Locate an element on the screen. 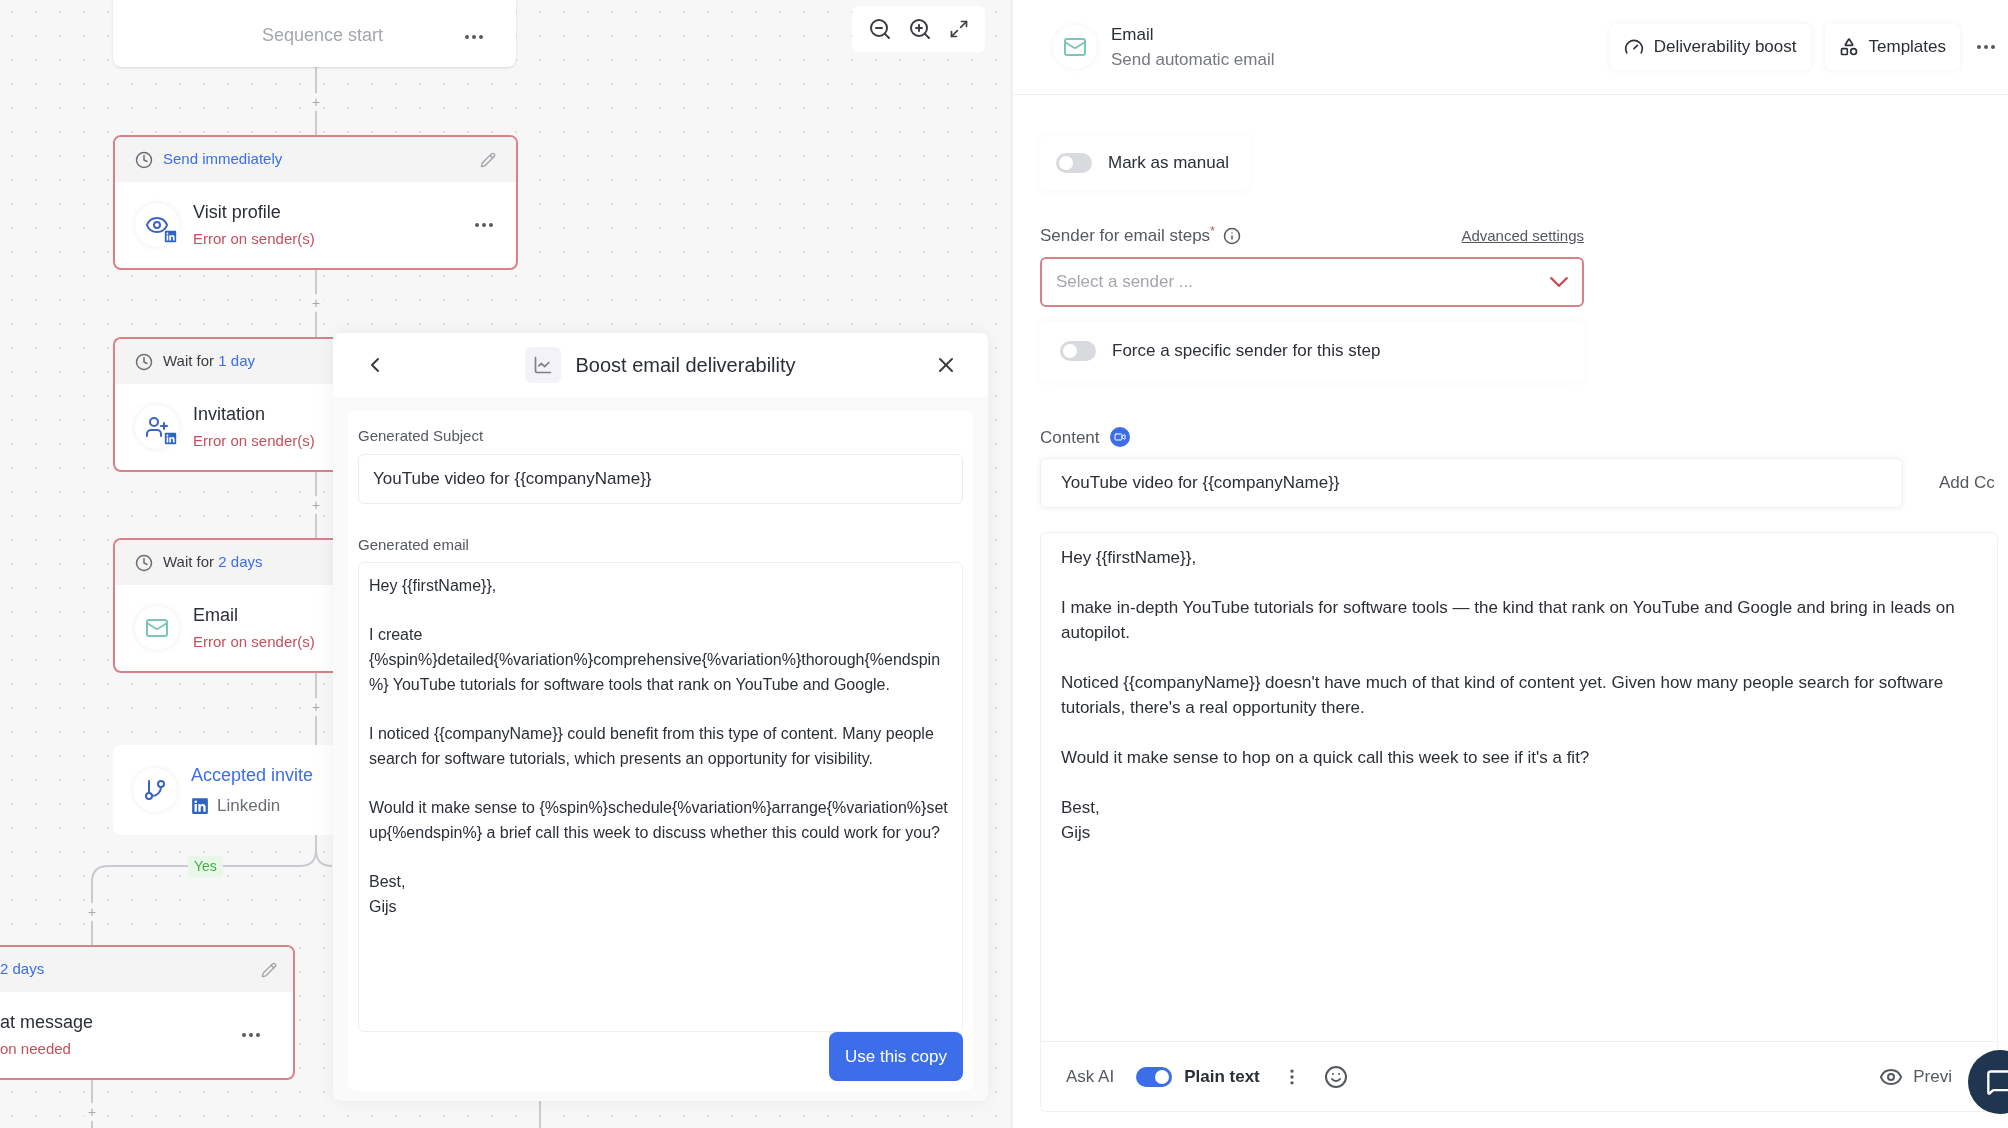 The width and height of the screenshot is (2008, 1128). step-timing: Wait for 2 days is located at coordinates (213, 562).